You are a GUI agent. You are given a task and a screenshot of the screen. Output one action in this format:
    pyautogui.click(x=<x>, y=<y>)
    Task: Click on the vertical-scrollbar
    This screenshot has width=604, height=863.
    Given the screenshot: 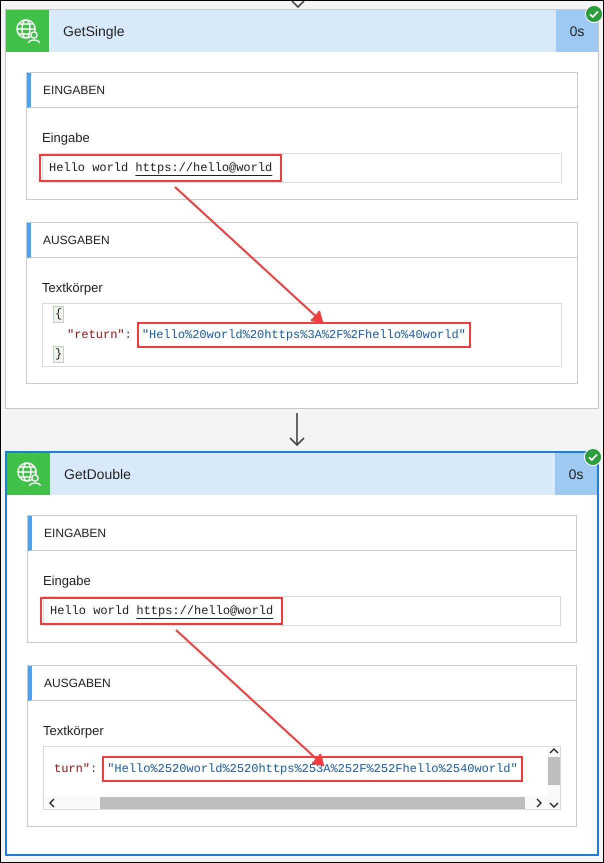 What is the action you would take?
    pyautogui.click(x=553, y=778)
    